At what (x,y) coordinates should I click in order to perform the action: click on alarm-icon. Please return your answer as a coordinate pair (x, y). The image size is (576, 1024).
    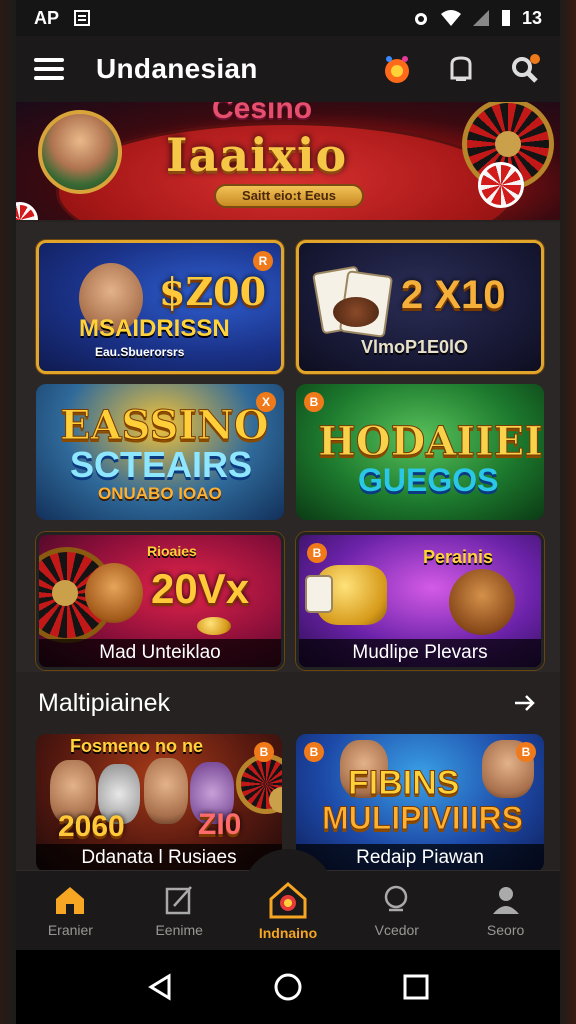
    Looking at the image, I should click on (420, 19).